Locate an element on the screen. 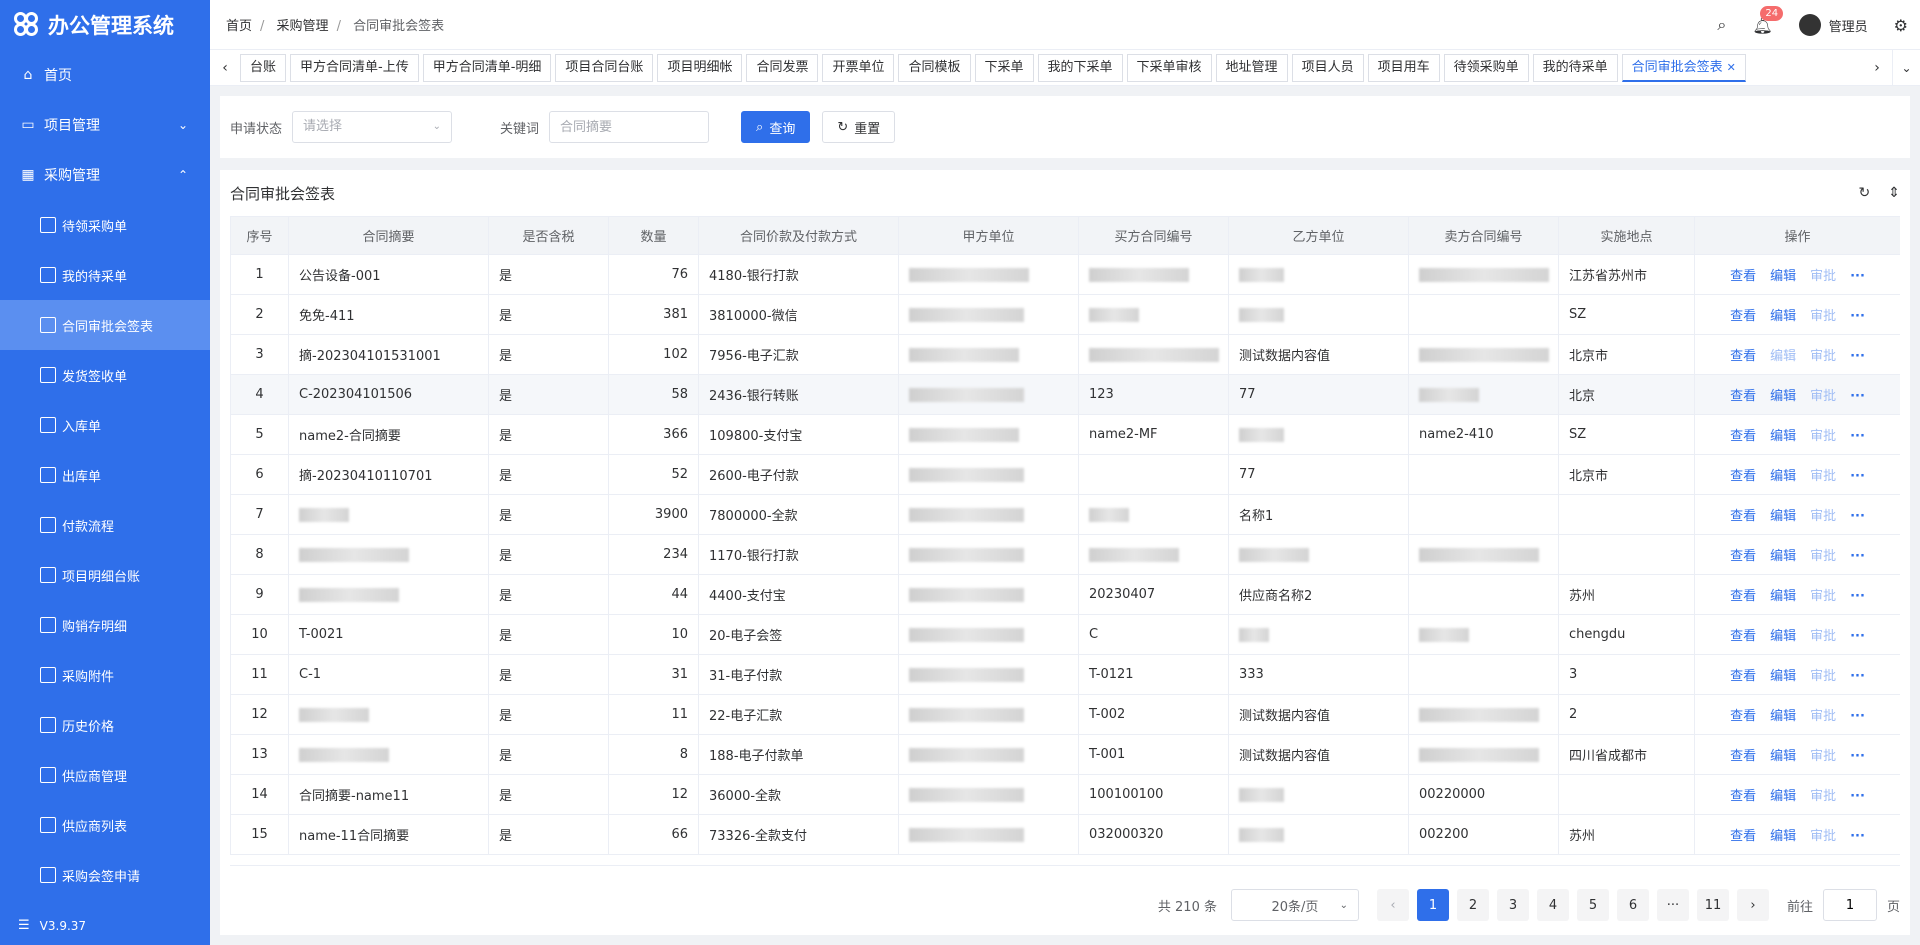 This screenshot has width=1920, height=945. tab: 待领采购单 is located at coordinates (1486, 67).